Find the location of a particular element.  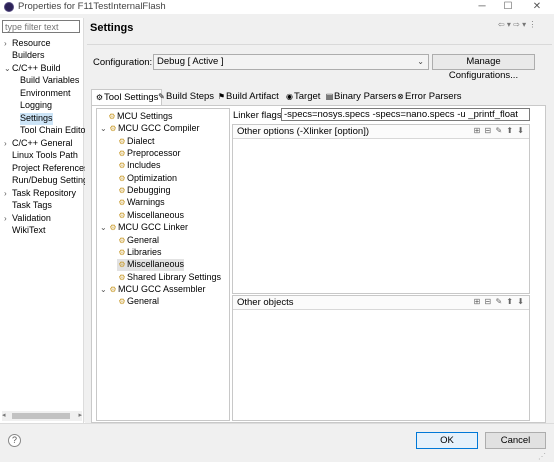

tab-label: Binary Parsers is located at coordinates (365, 96).